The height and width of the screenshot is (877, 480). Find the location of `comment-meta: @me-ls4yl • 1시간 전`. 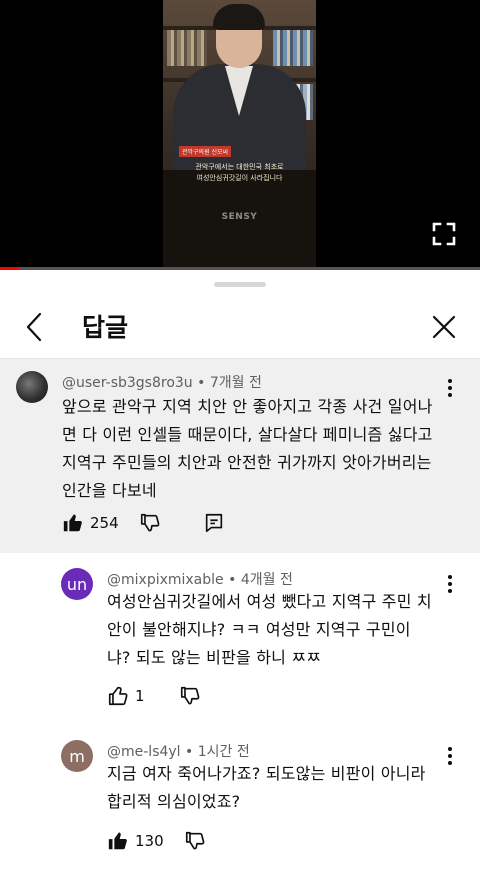

comment-meta: @me-ls4yl • 1시간 전 is located at coordinates (178, 751).